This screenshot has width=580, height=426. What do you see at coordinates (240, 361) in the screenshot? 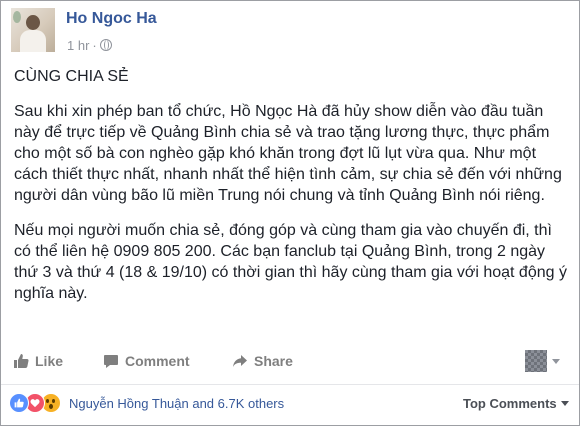
I see `share-icon` at bounding box center [240, 361].